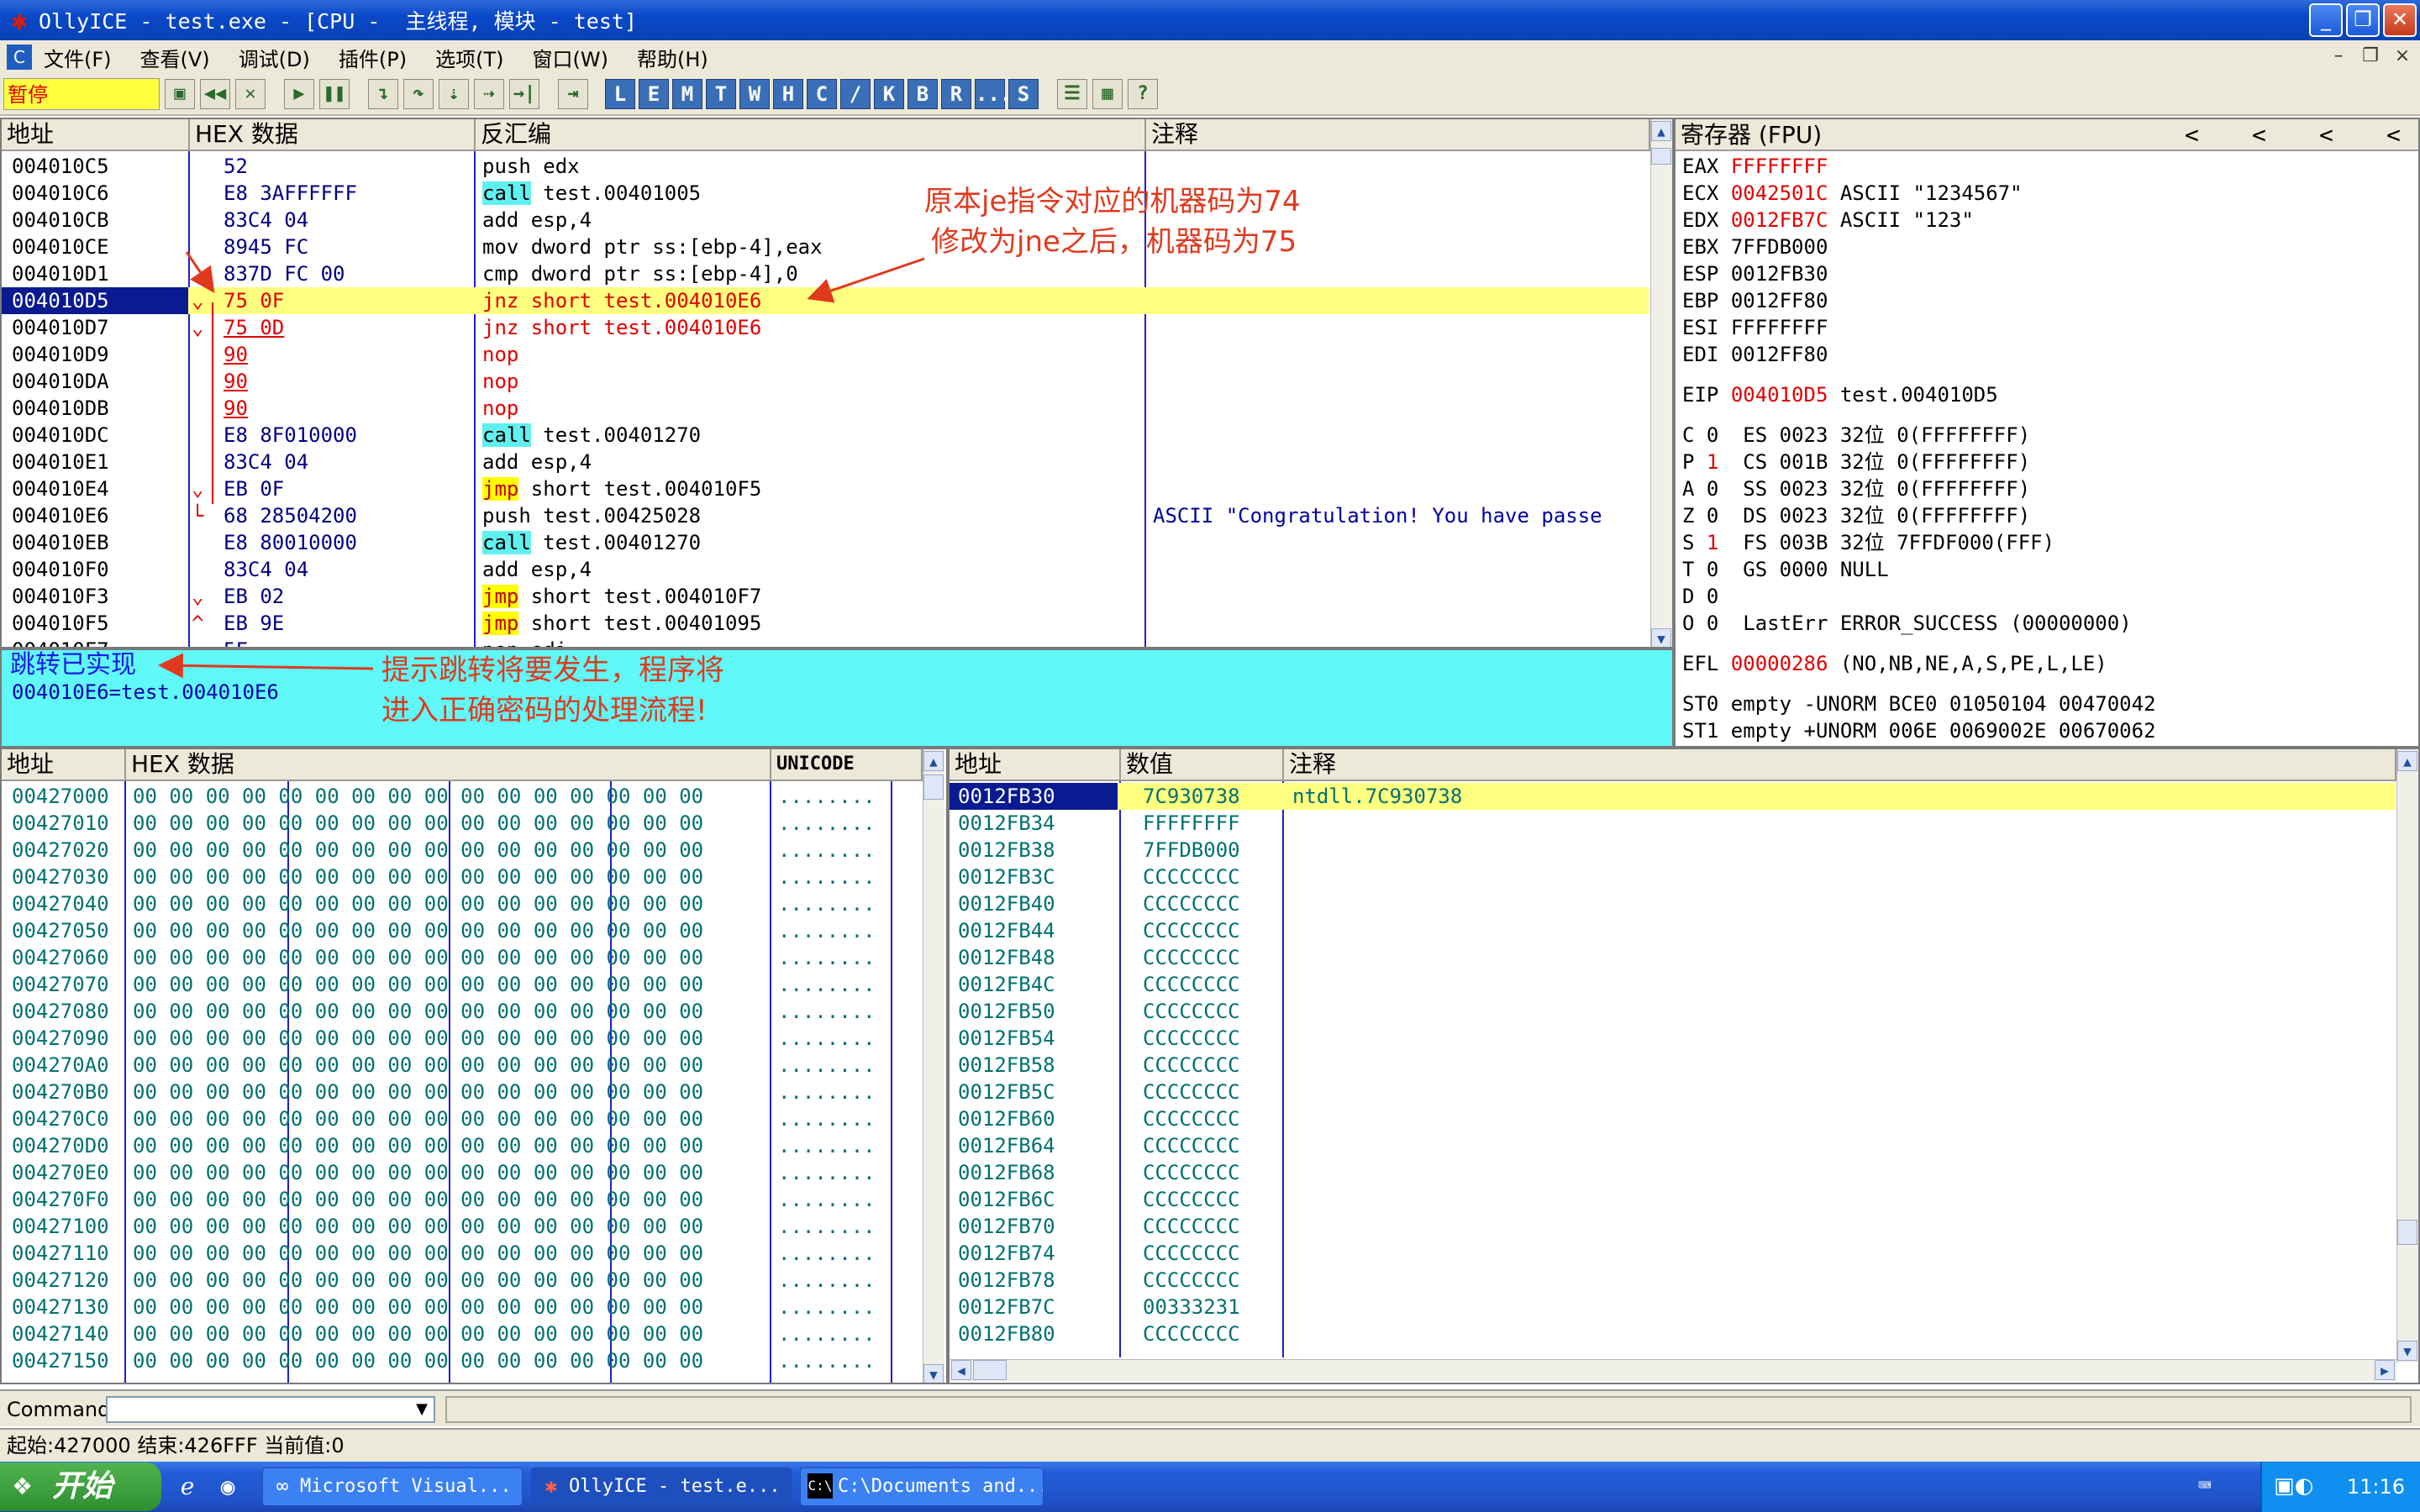 This screenshot has height=1512, width=2420. I want to click on open-icon: ▣, so click(180, 94).